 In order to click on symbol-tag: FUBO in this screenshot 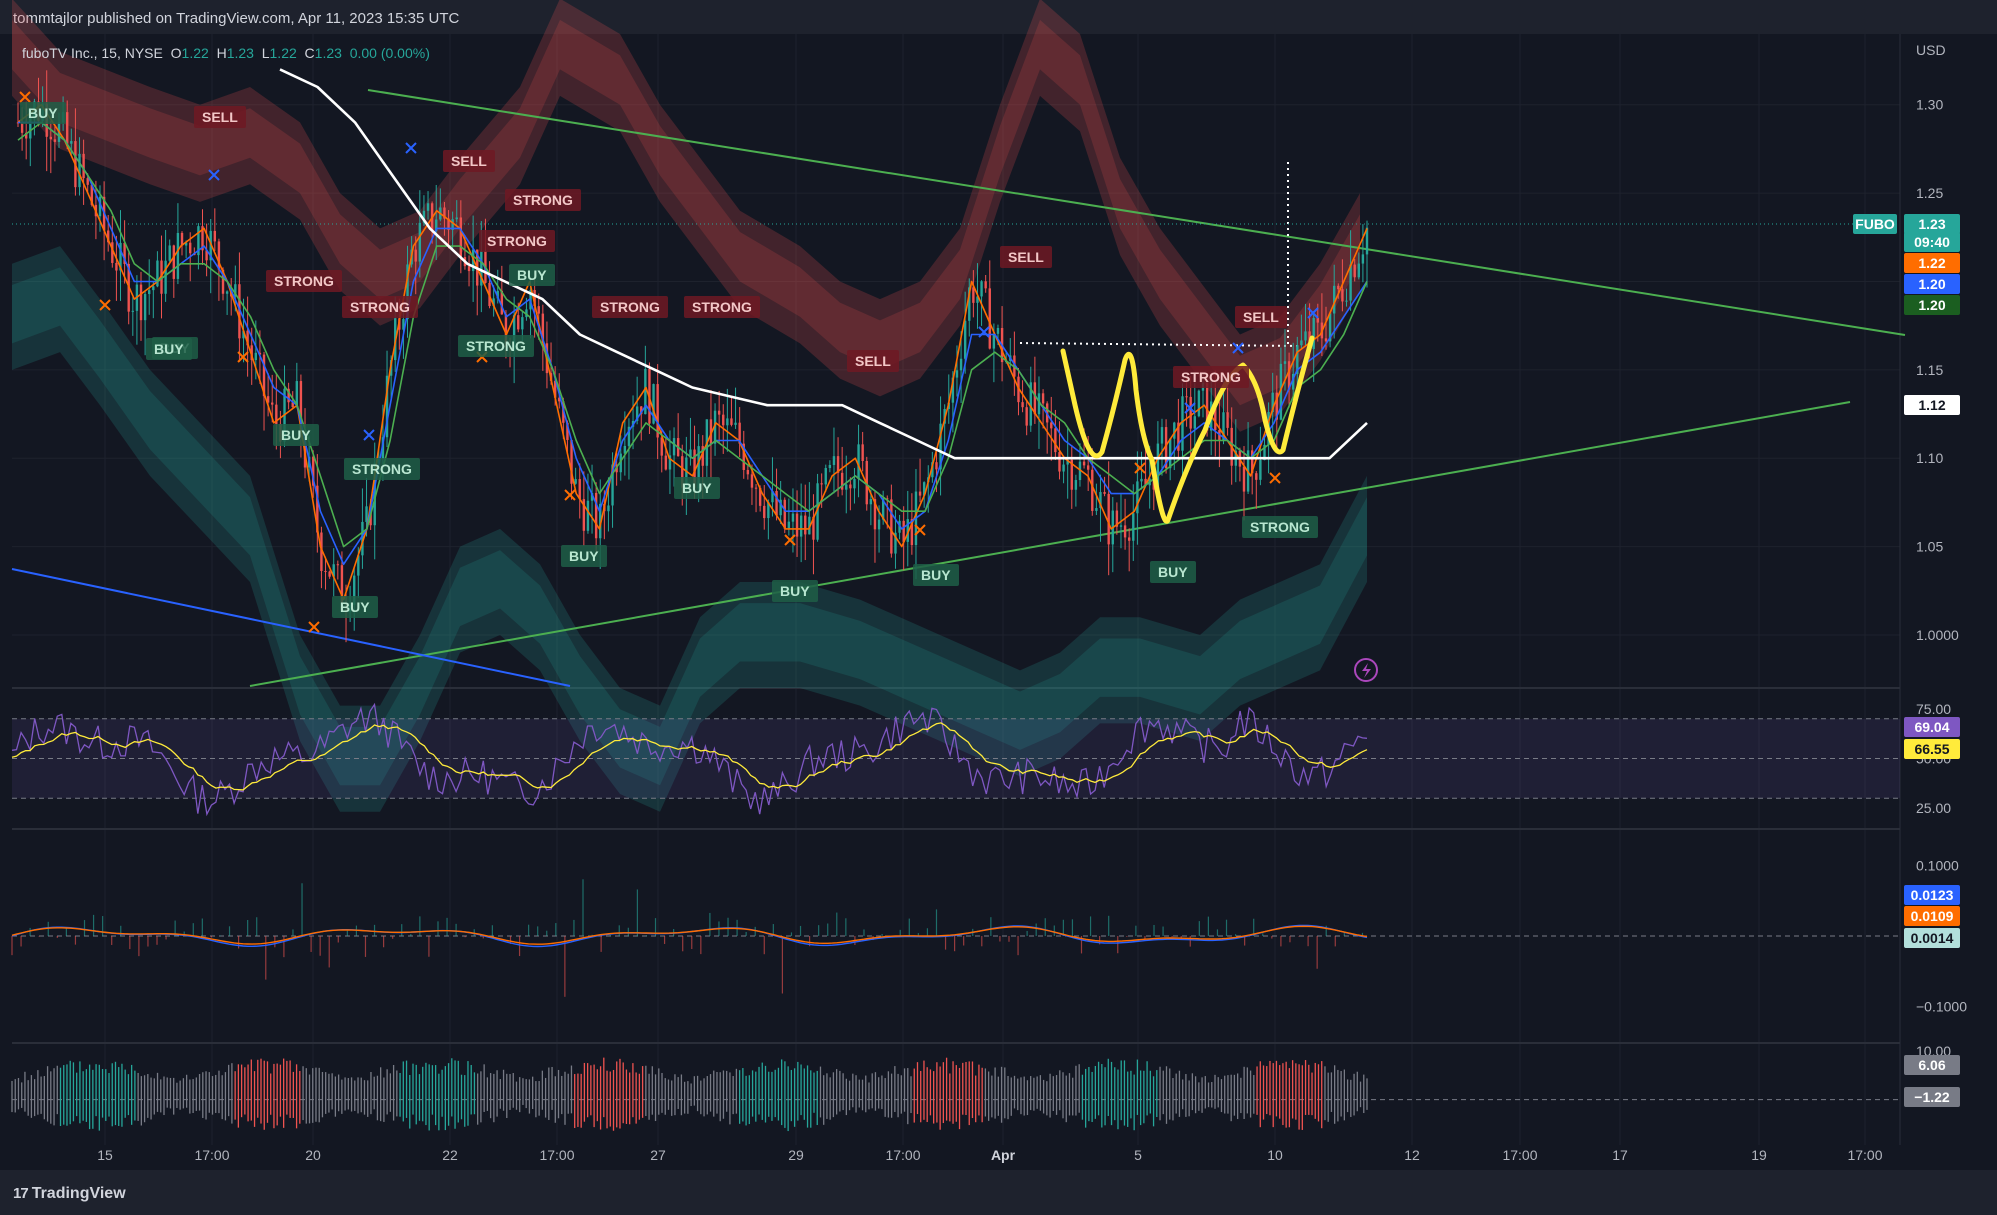, I will do `click(1875, 224)`.